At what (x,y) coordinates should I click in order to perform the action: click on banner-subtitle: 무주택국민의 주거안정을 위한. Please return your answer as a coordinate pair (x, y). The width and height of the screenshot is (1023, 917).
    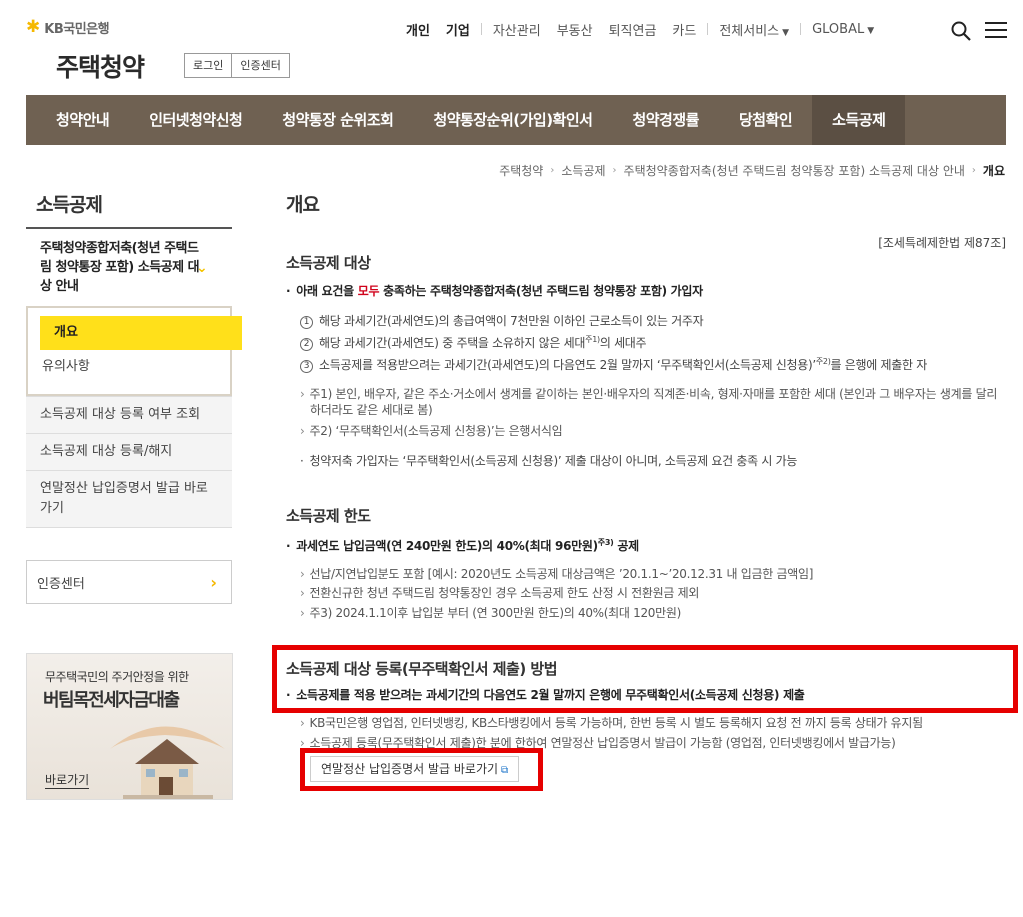
    Looking at the image, I should click on (117, 677).